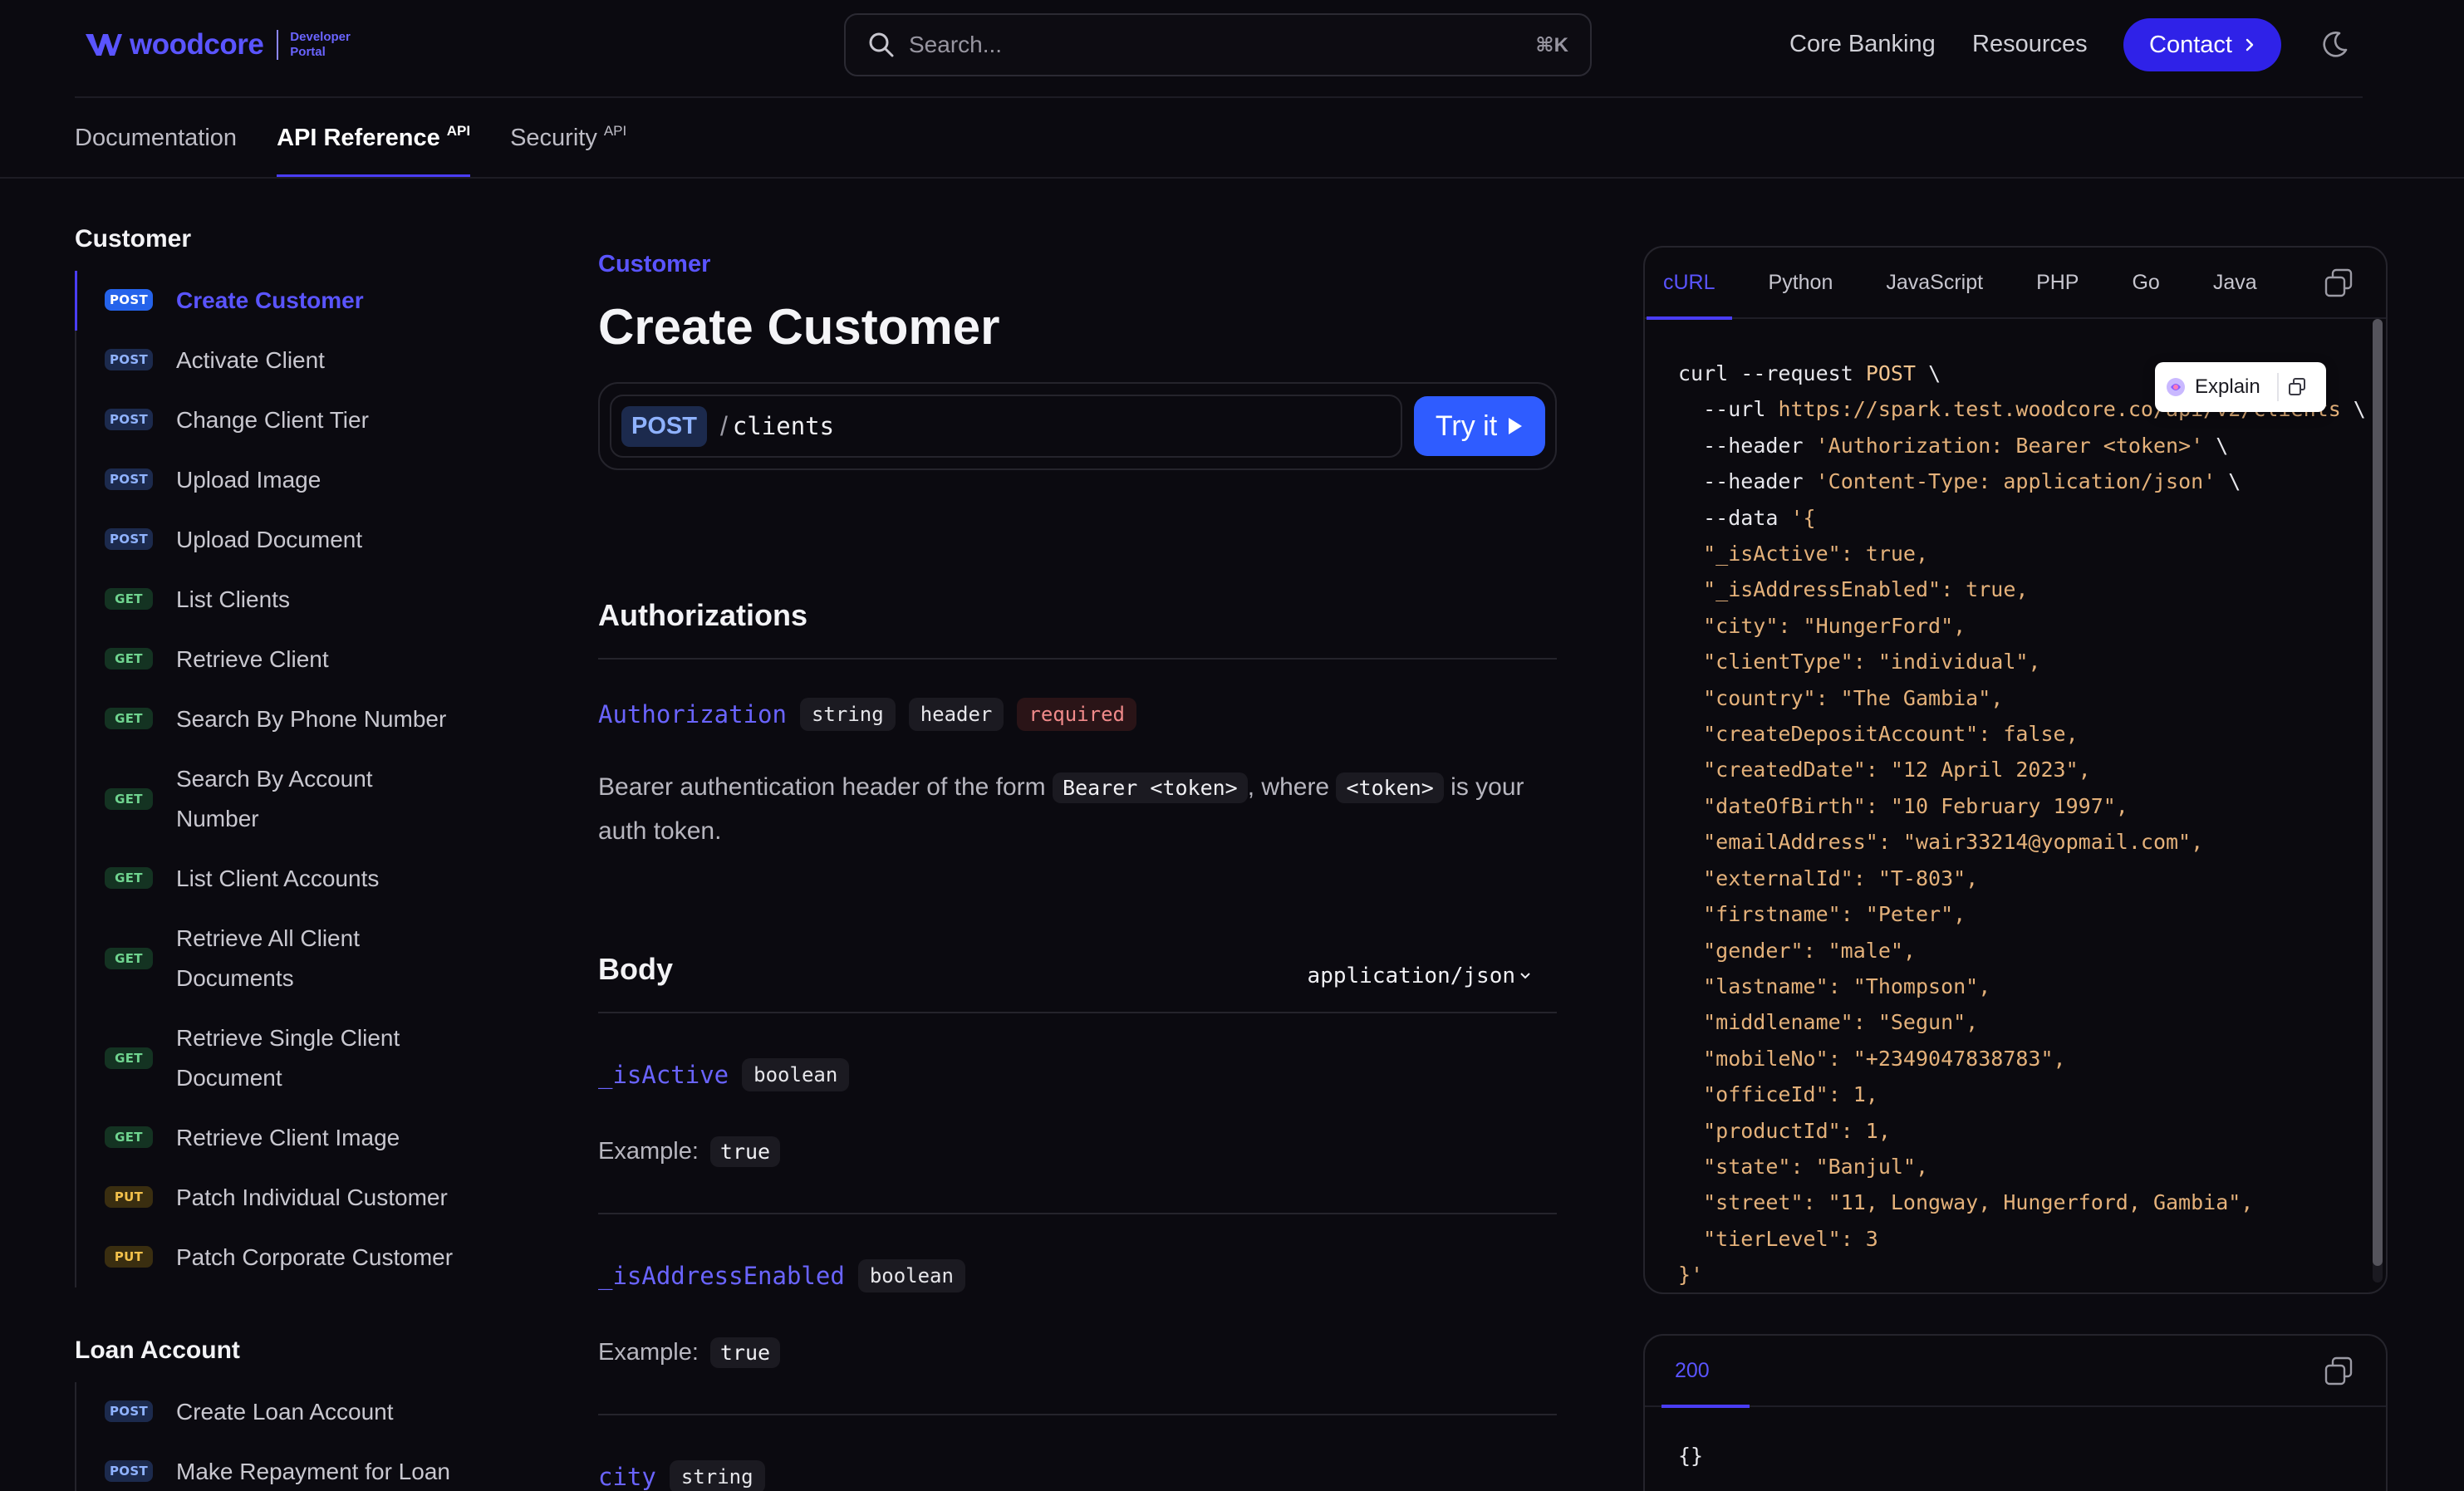  What do you see at coordinates (799, 327) in the screenshot?
I see `page-title: Create Customer` at bounding box center [799, 327].